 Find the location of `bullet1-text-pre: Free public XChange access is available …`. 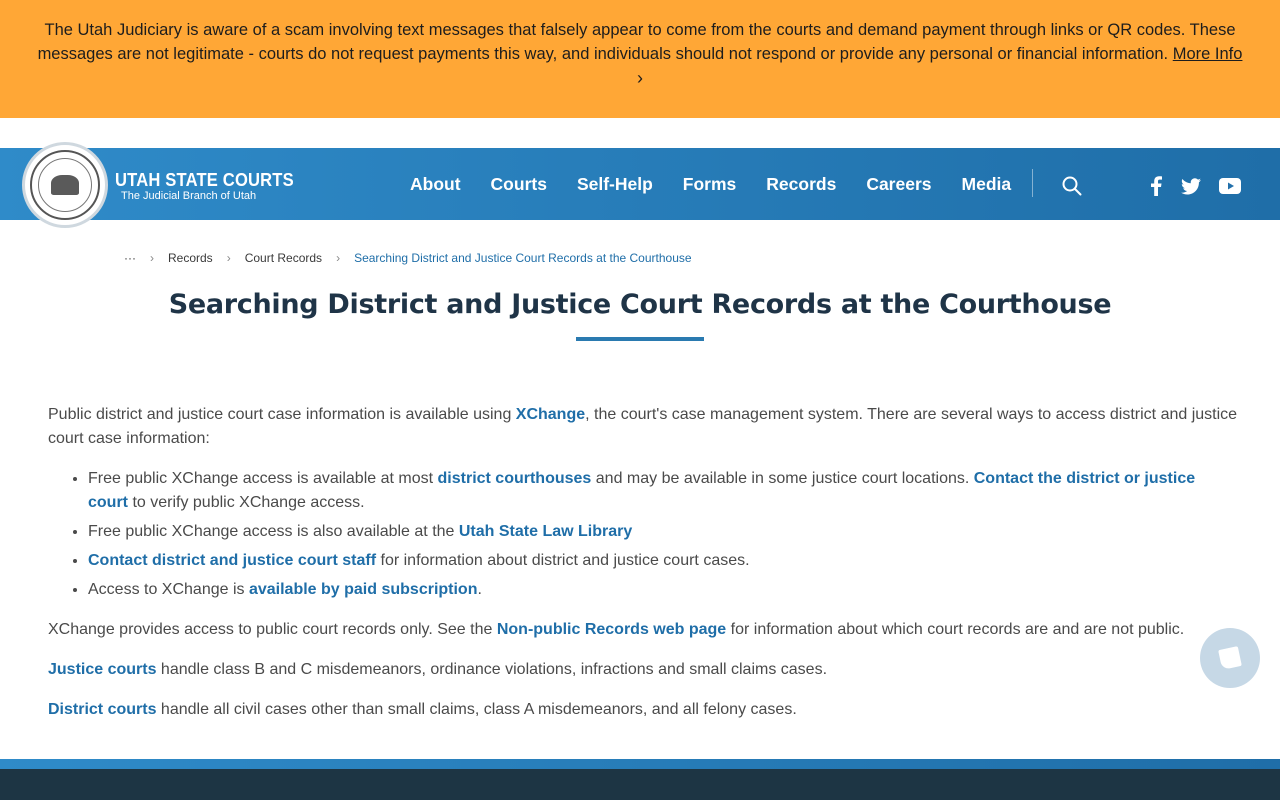

bullet1-text-pre: Free public XChange access is available … is located at coordinates (263, 478).